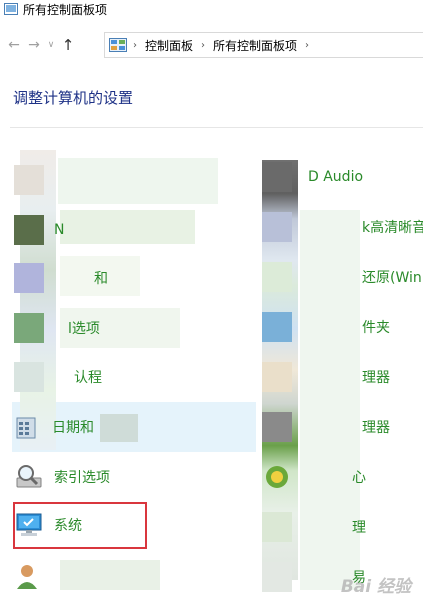 The height and width of the screenshot is (611, 423). I want to click on watermark: Bai 经验, so click(375, 587).